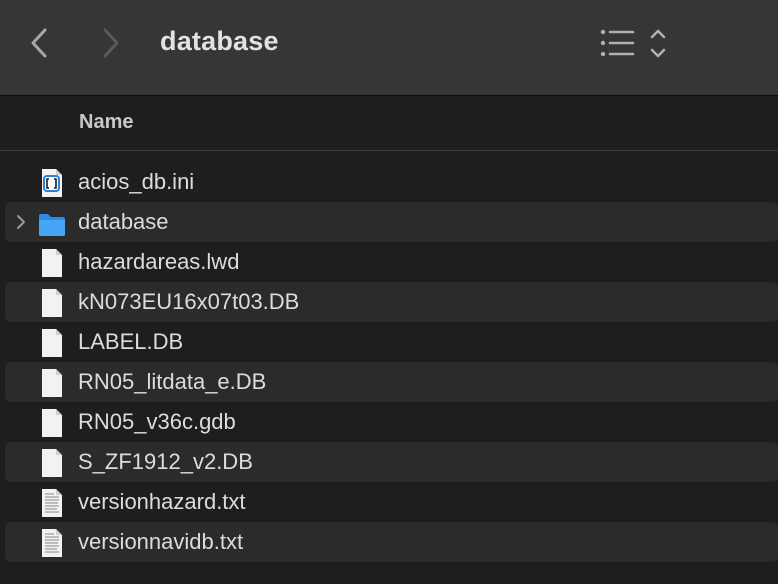 The width and height of the screenshot is (778, 584). What do you see at coordinates (391, 222) in the screenshot?
I see `folder-row: database` at bounding box center [391, 222].